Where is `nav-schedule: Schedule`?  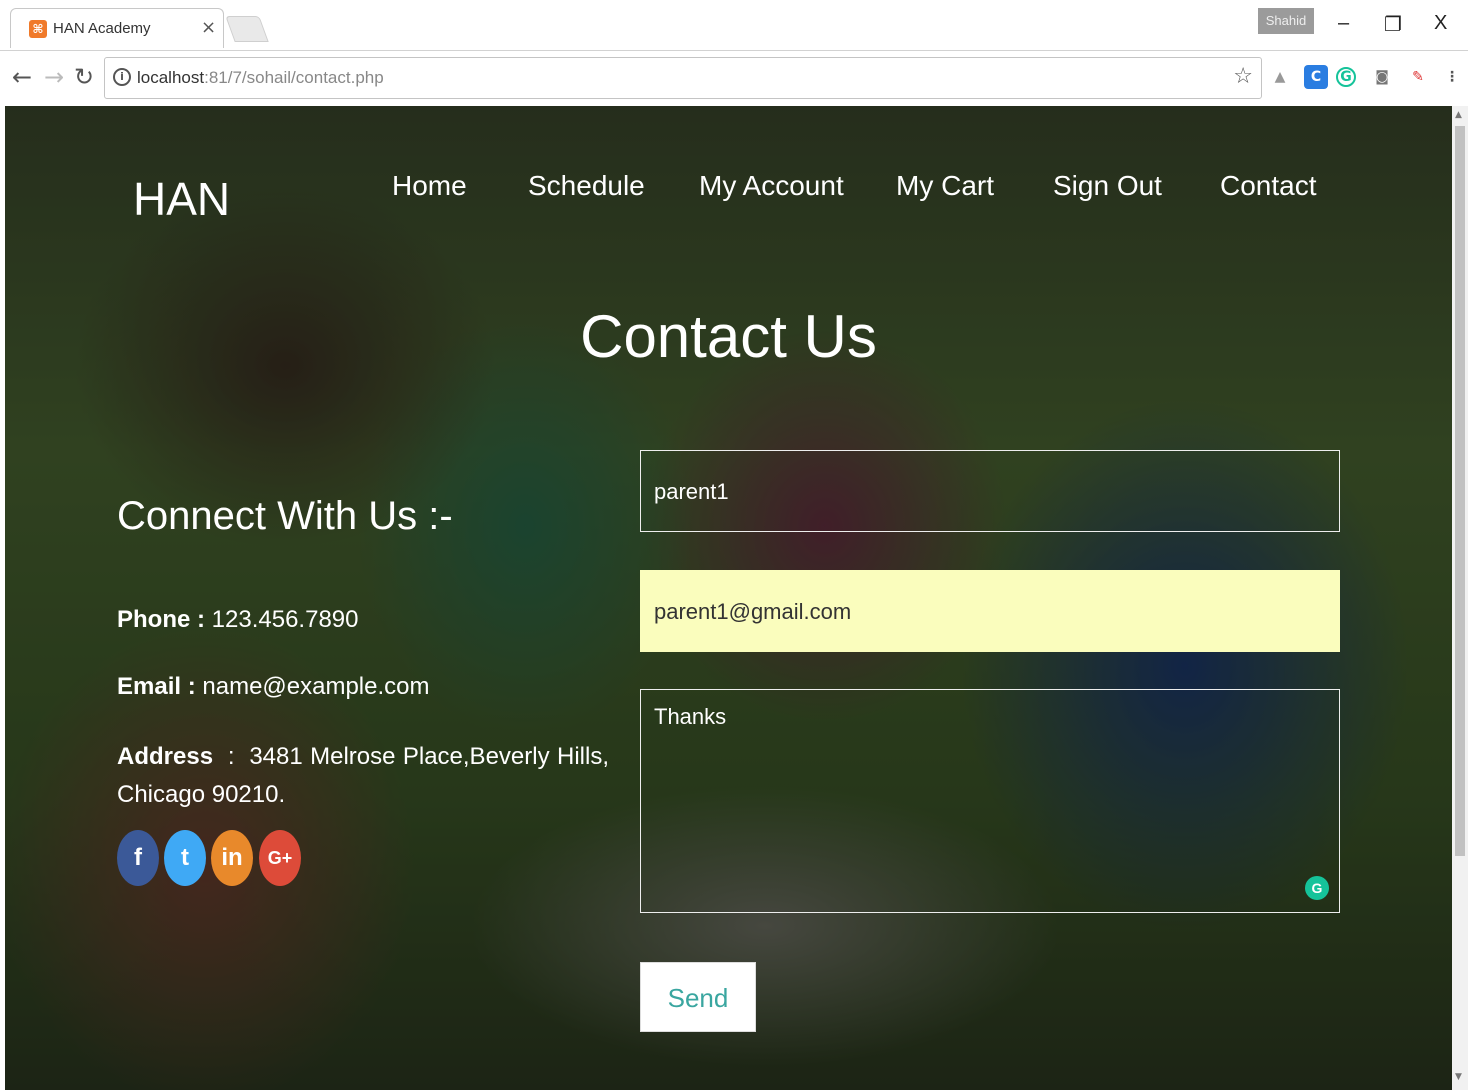 nav-schedule: Schedule is located at coordinates (586, 186).